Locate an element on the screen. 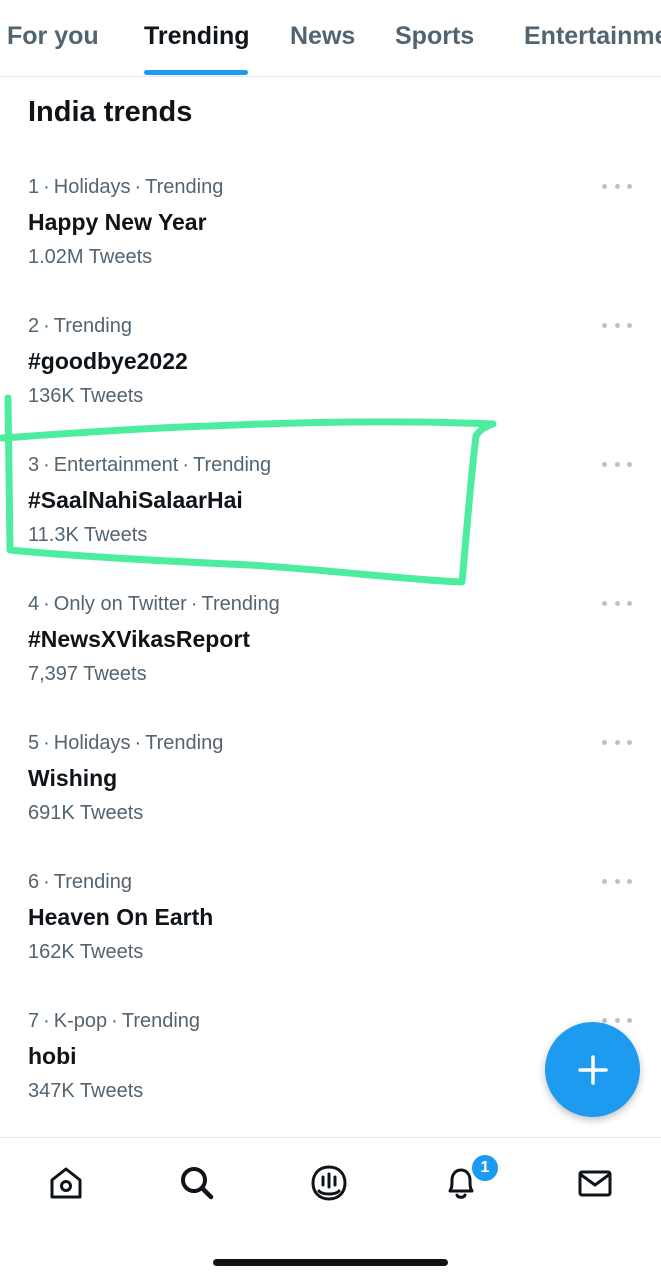 Image resolution: width=661 pixels, height=1281 pixels. trend-title: Wishing is located at coordinates (73, 778).